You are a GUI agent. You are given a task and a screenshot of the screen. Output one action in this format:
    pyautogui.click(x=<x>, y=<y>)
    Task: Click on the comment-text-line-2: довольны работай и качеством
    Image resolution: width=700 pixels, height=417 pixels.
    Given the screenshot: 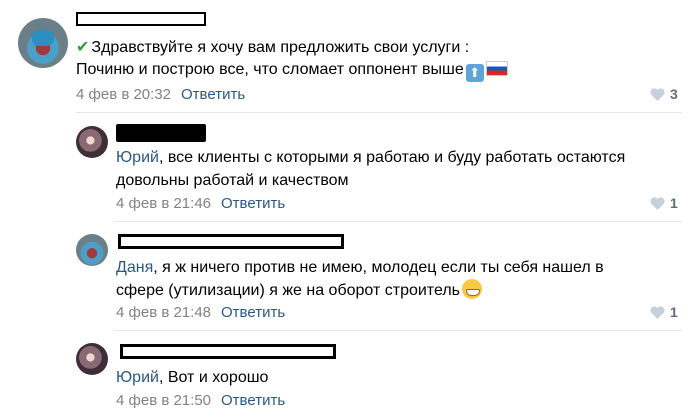 What is the action you would take?
    pyautogui.click(x=232, y=180)
    